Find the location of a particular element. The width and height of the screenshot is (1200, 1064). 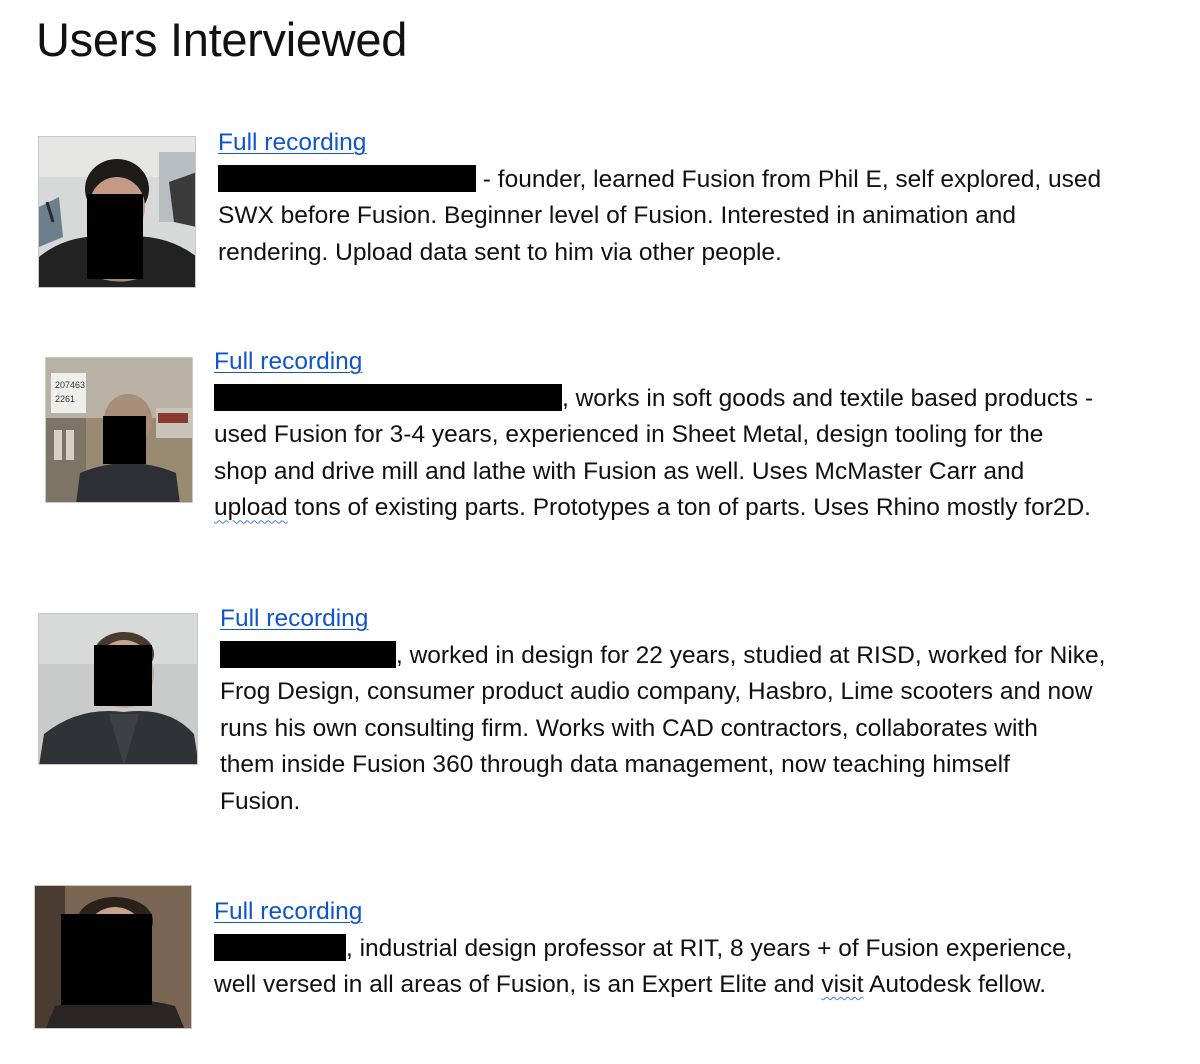

page-title: Users Interviewed is located at coordinates (222, 39).